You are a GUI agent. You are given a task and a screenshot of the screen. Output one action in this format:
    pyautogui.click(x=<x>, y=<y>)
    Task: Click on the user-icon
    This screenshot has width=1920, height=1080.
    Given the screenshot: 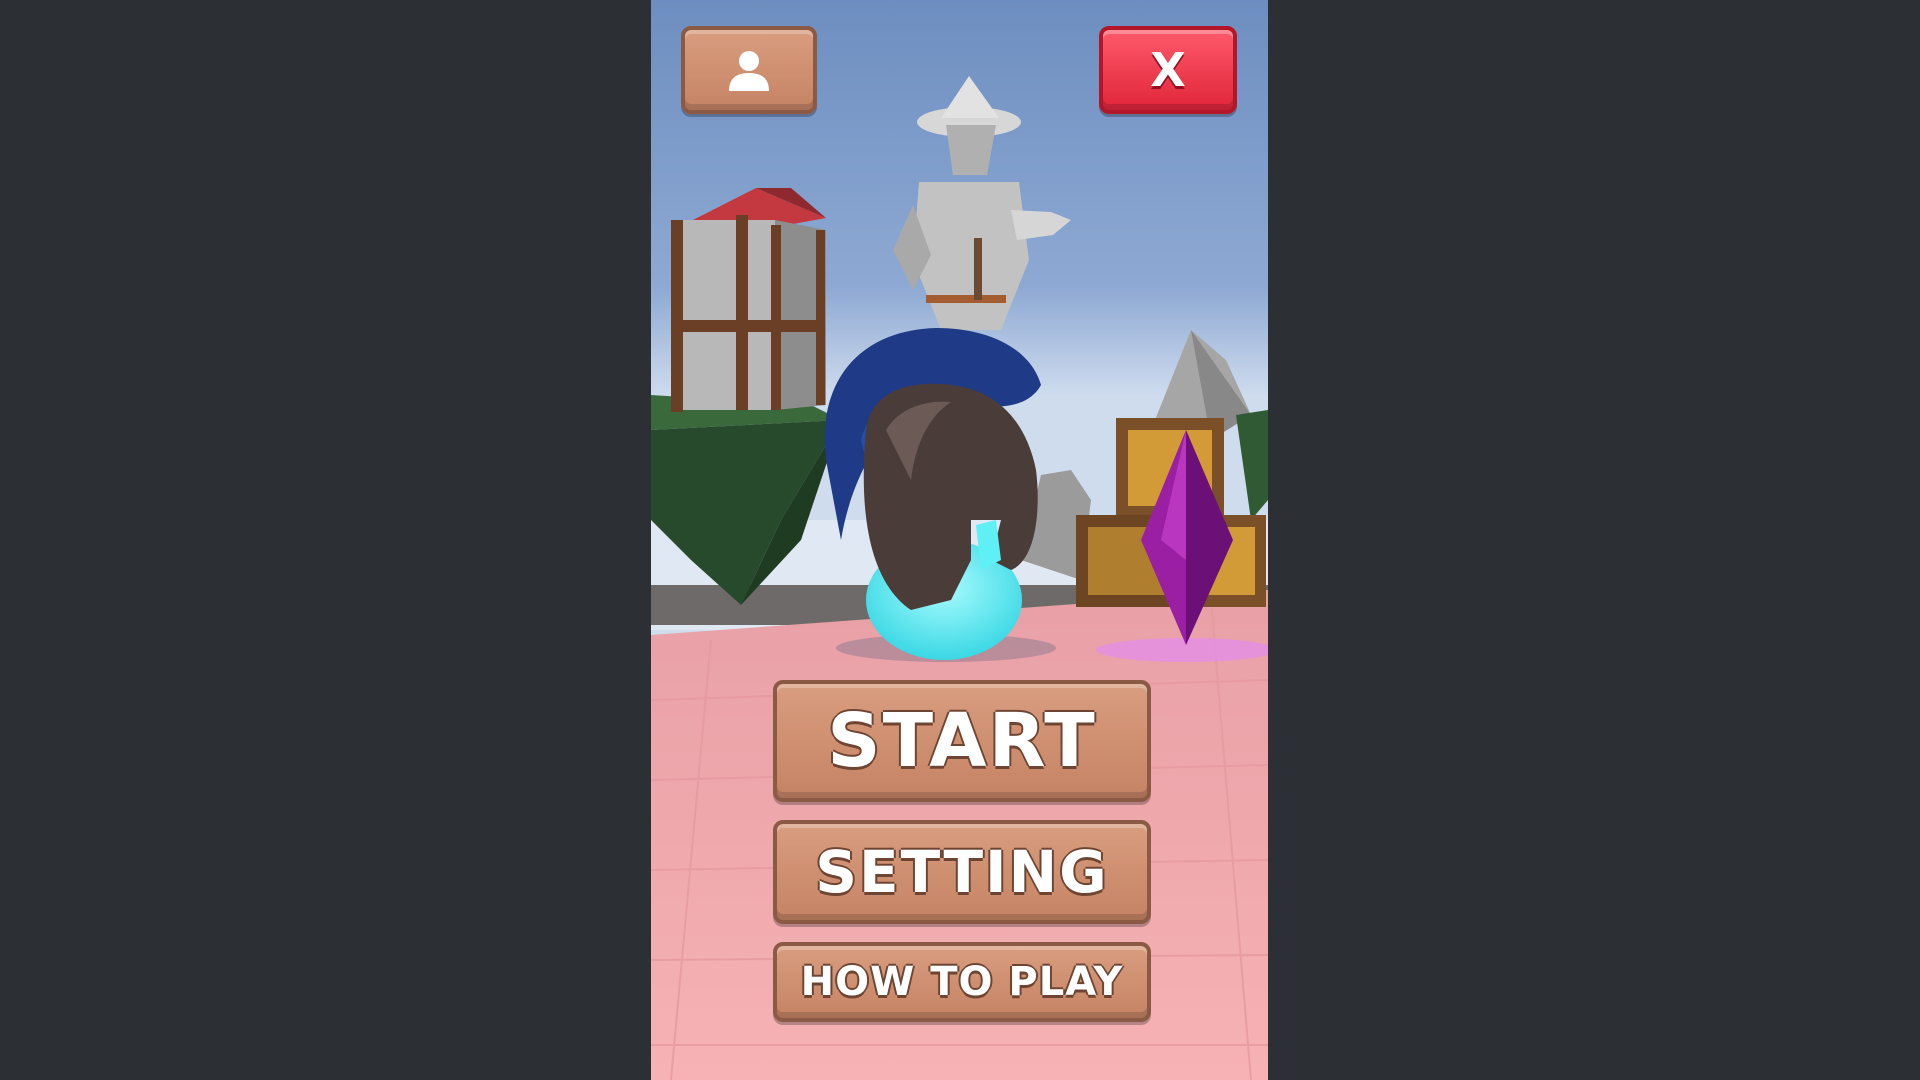 What is the action you would take?
    pyautogui.click(x=749, y=71)
    